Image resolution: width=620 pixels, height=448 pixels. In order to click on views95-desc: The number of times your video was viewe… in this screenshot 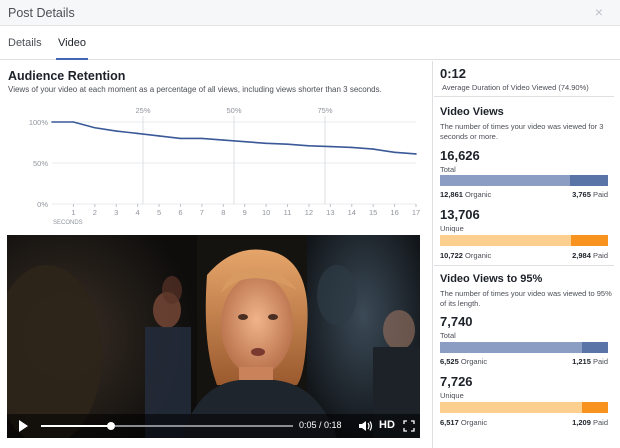, I will do `click(526, 298)`.